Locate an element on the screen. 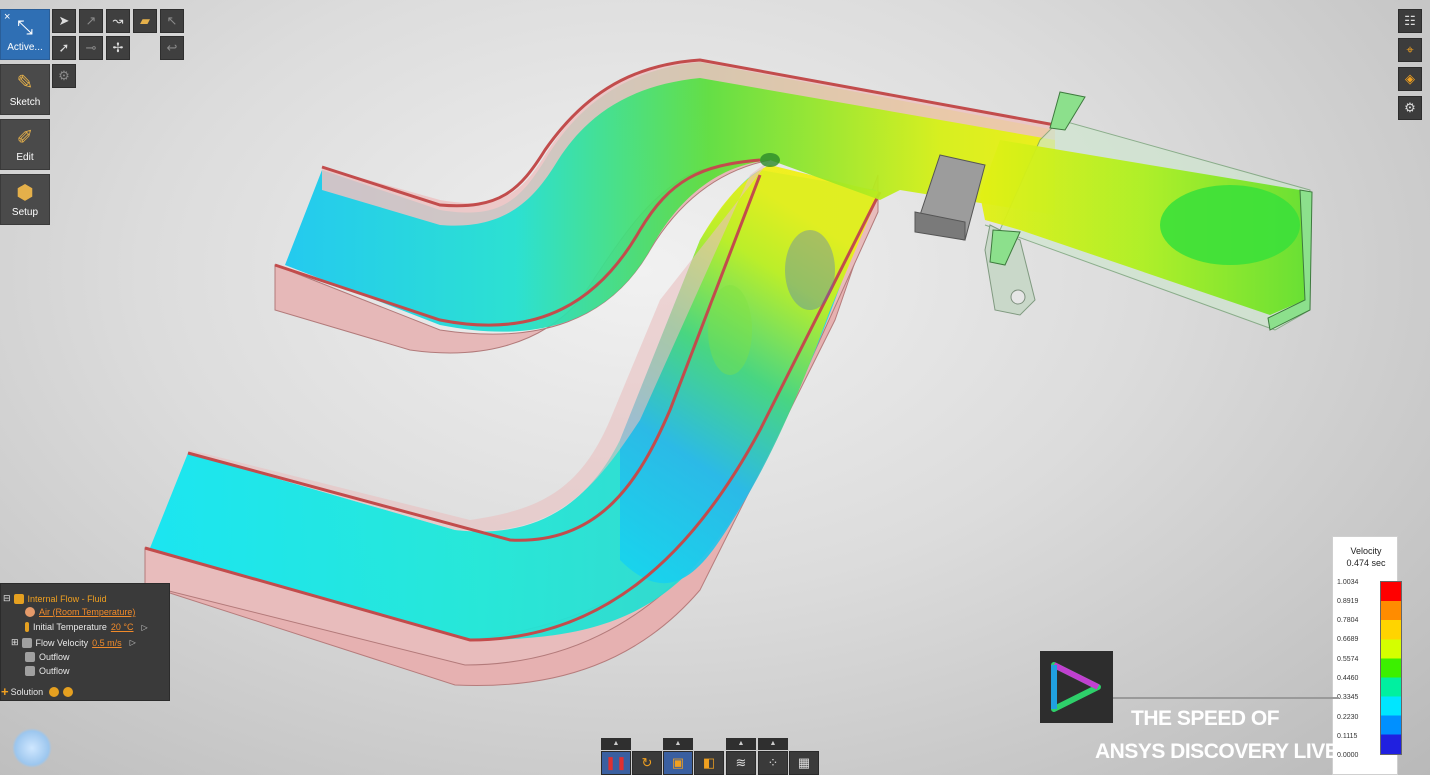 This screenshot has height=775, width=1430. tree-temperature: Initial Temperature 20 °C ▷ is located at coordinates (86, 627).